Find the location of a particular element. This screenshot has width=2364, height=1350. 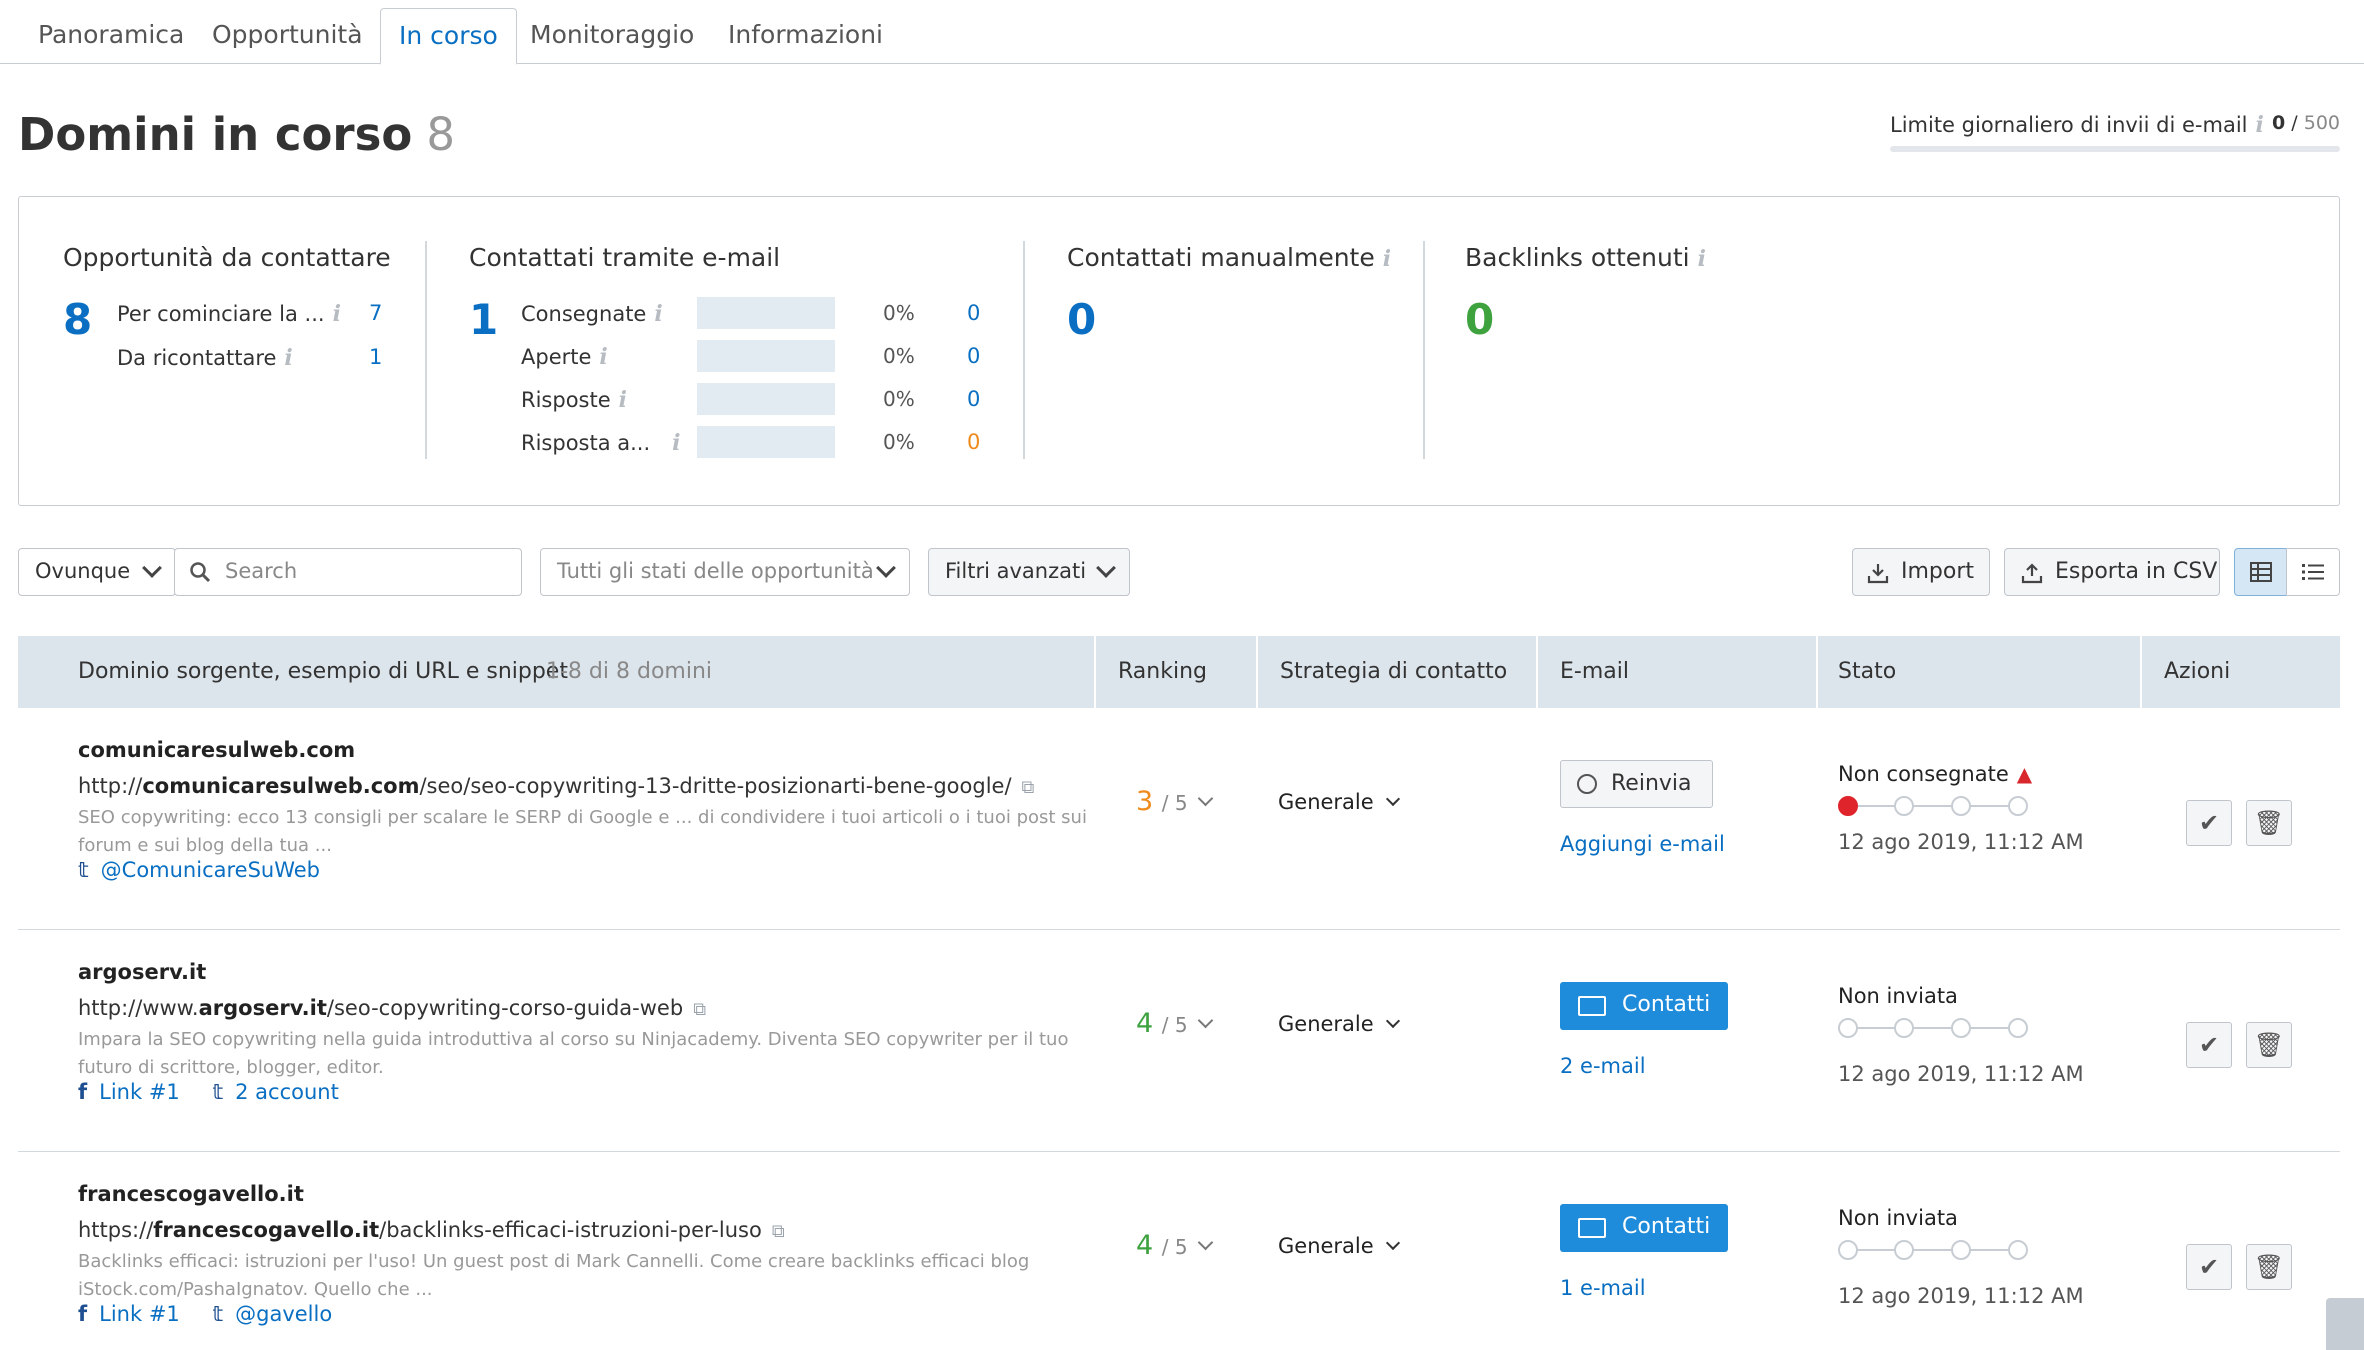

export-csv-button: Esporta in CSV is located at coordinates (2112, 572).